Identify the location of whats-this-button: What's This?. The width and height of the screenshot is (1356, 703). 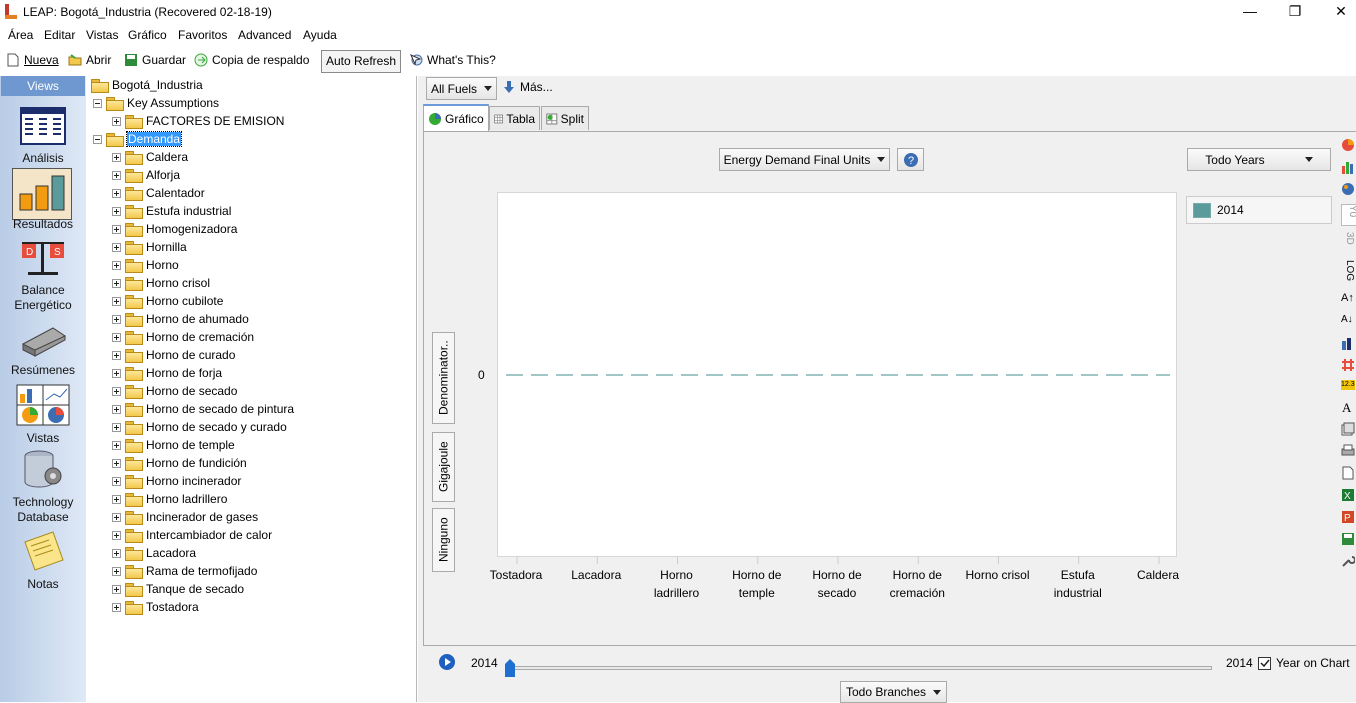
(452, 60).